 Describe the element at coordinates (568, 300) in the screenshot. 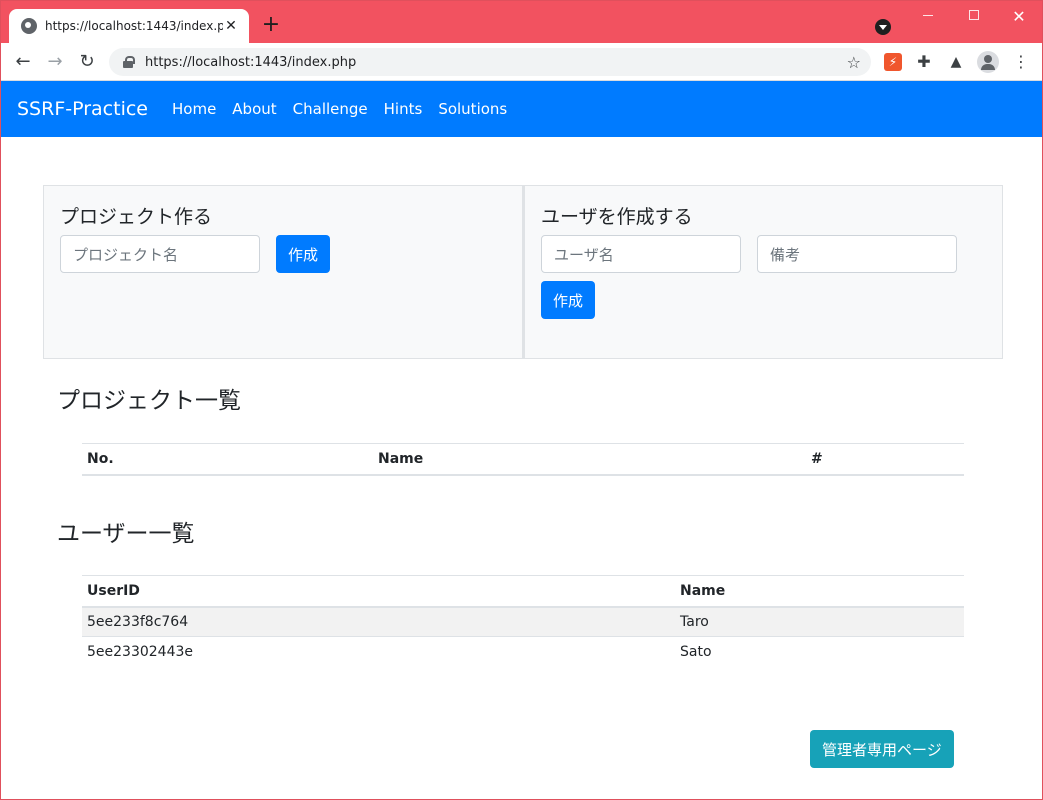

I see `create-user-button: 作成` at that location.